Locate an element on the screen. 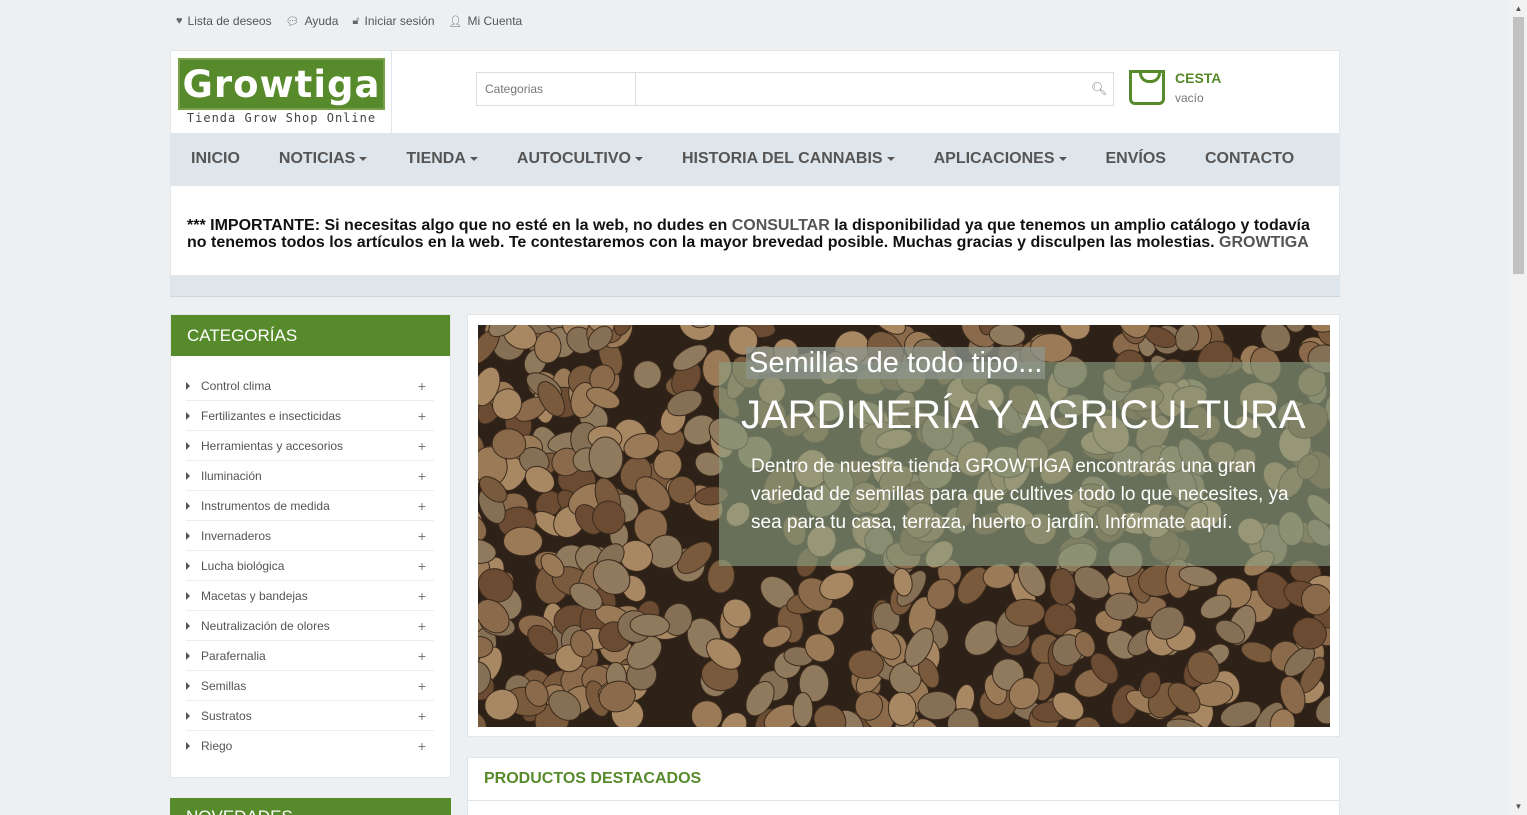  nav-tienda: TIENDA is located at coordinates (442, 159).